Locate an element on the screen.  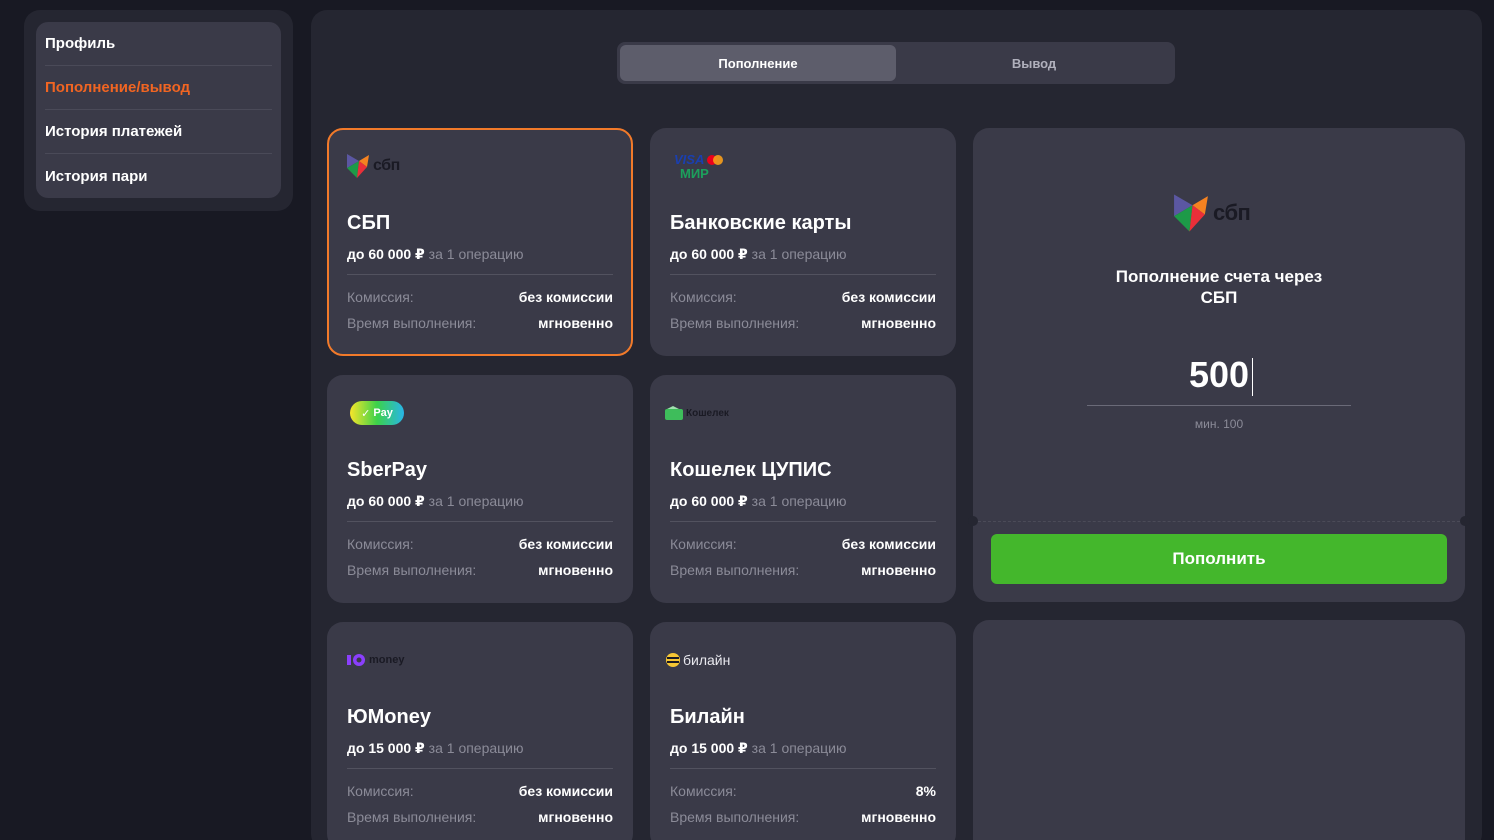
dashed-separator is located at coordinates (1219, 521).